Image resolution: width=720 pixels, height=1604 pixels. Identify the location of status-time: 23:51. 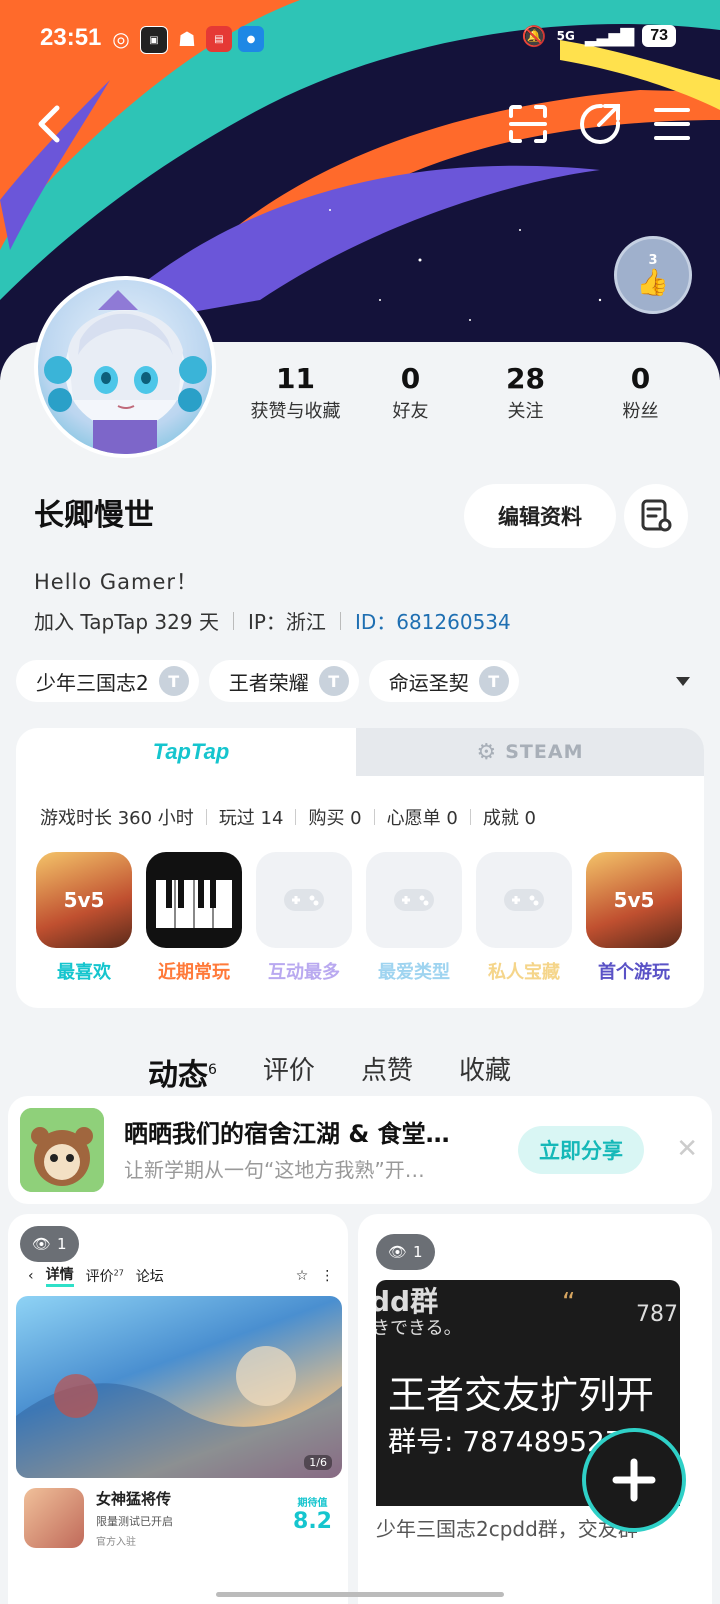
(71, 37).